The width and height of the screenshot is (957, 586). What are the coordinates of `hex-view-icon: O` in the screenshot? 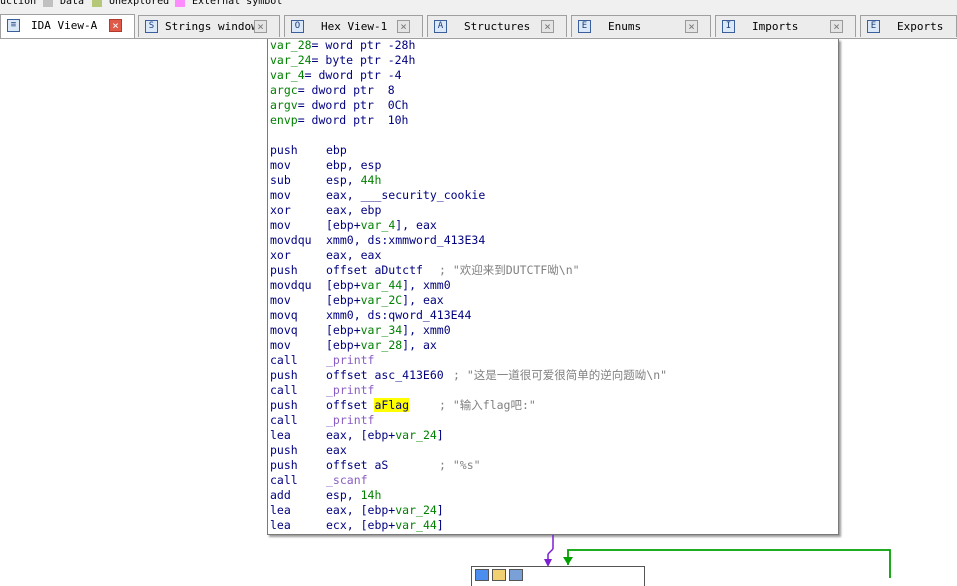 It's located at (297, 26).